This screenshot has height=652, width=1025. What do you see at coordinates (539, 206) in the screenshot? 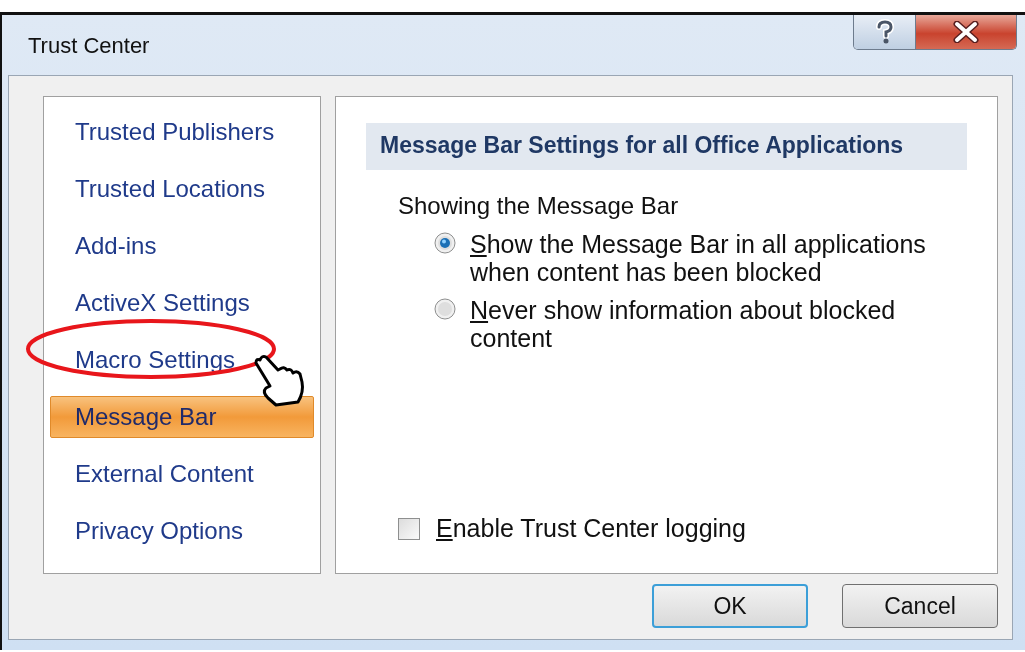
I see `group-label: Showing the Message Bar` at bounding box center [539, 206].